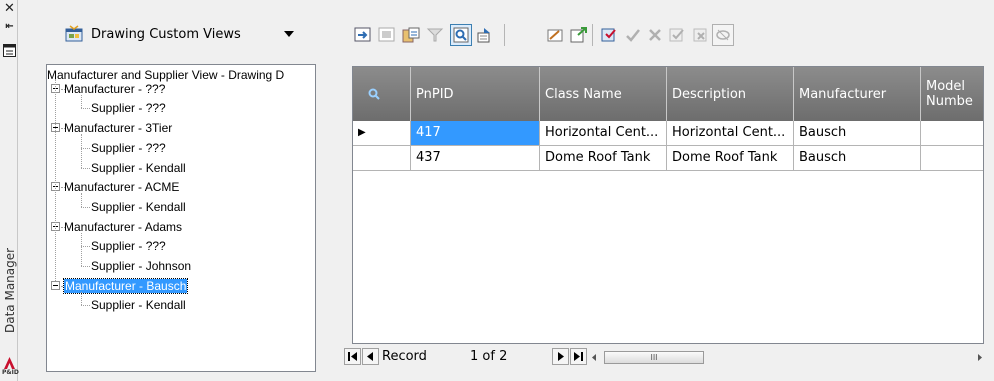  I want to click on zoom-to-icon, so click(461, 35).